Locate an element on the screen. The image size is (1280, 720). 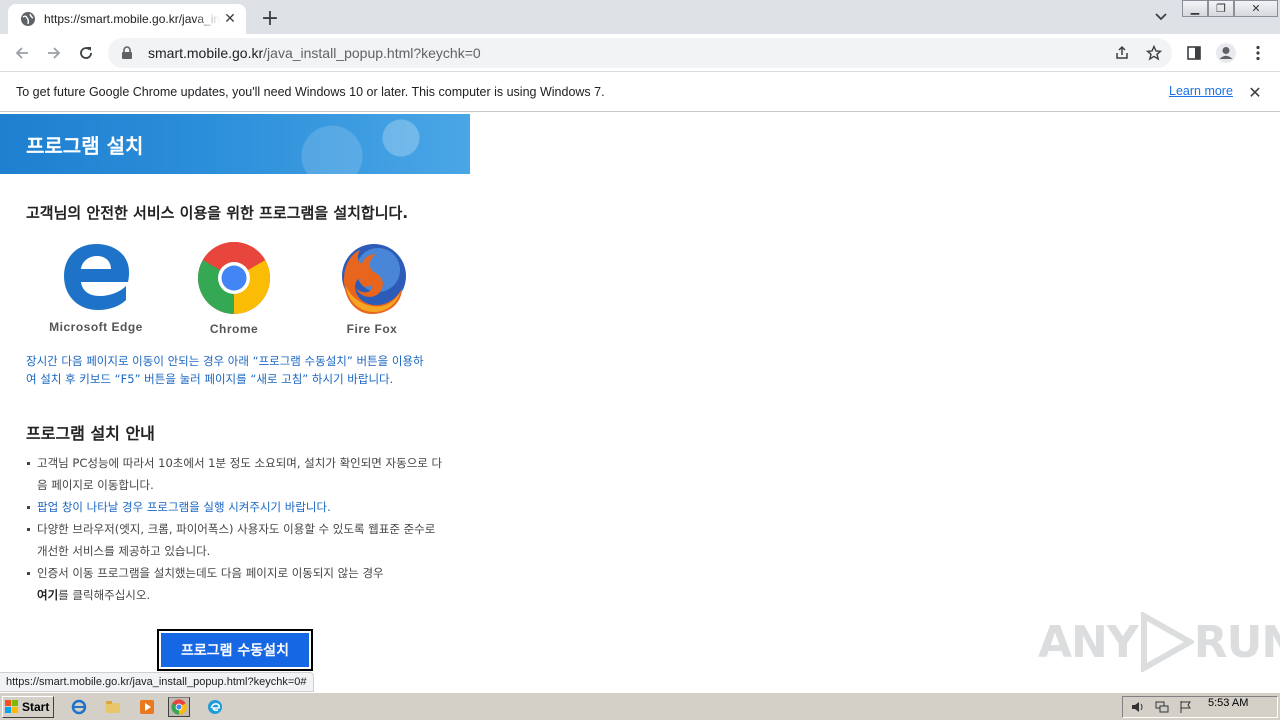
browser-chrome: Chrome is located at coordinates (234, 288).